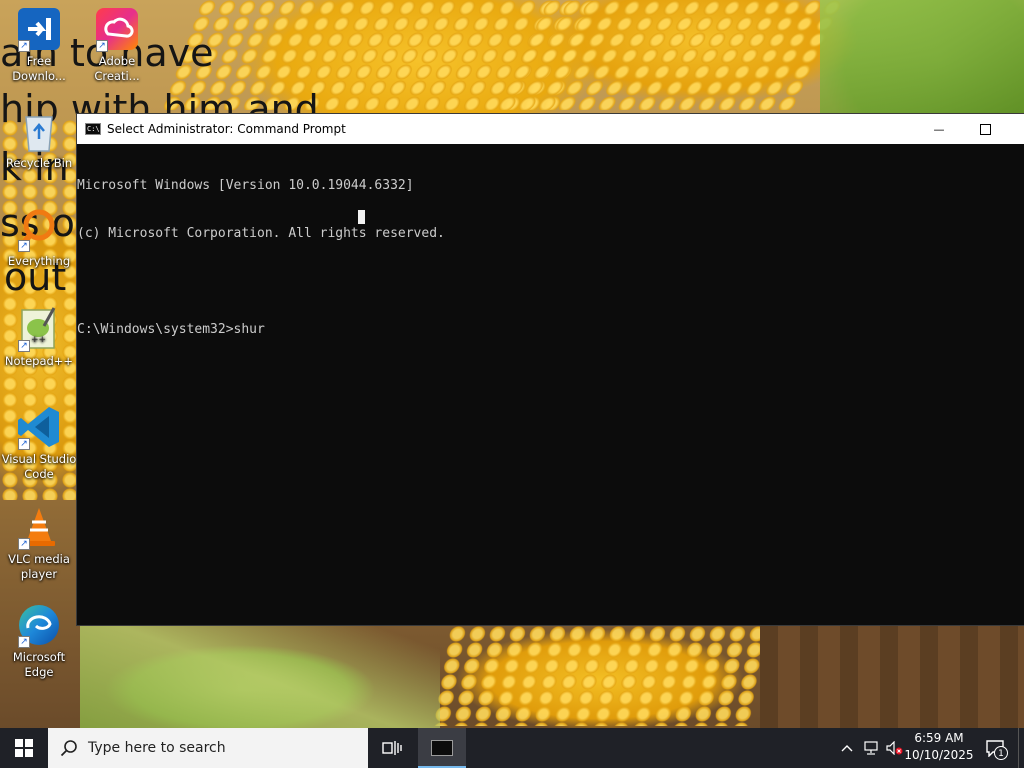  I want to click on network-button, so click(871, 748).